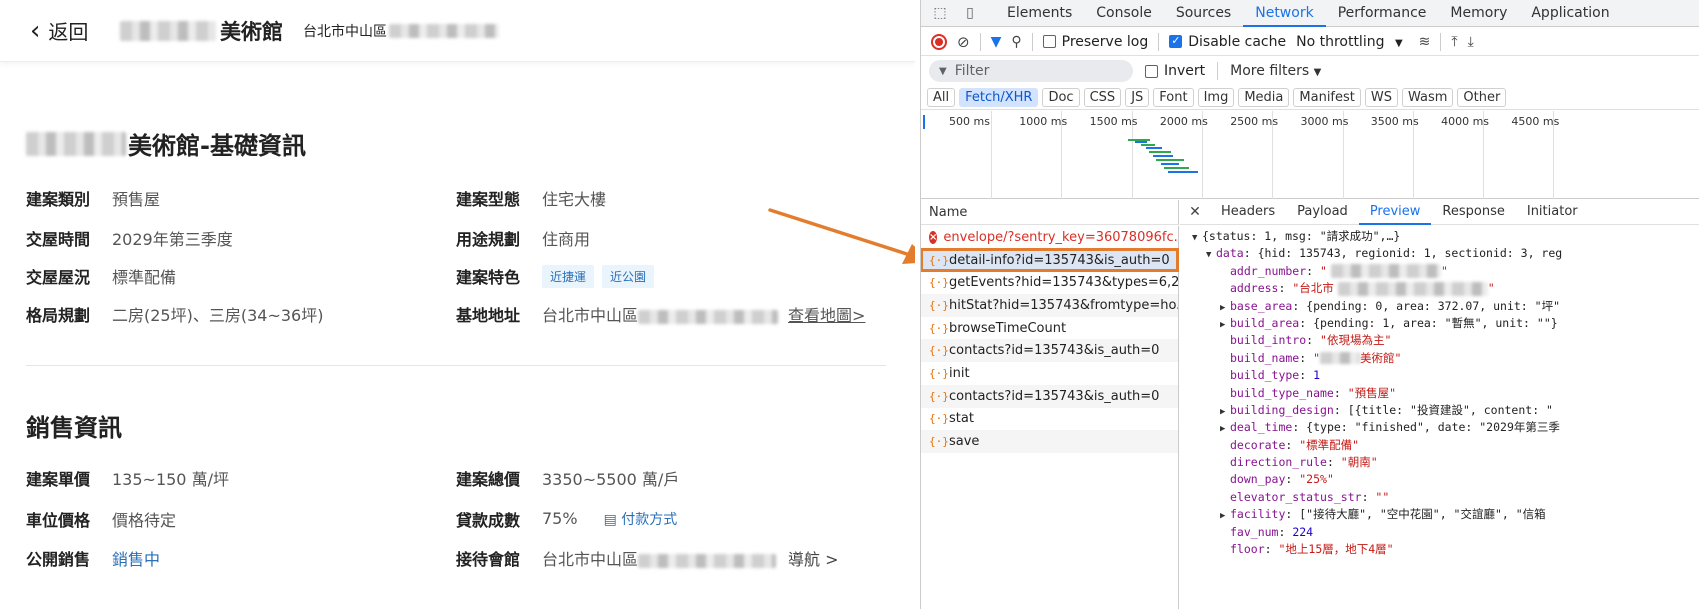 Image resolution: width=1699 pixels, height=609 pixels. I want to click on preserve-log-checkbox: Preserve log, so click(1095, 42).